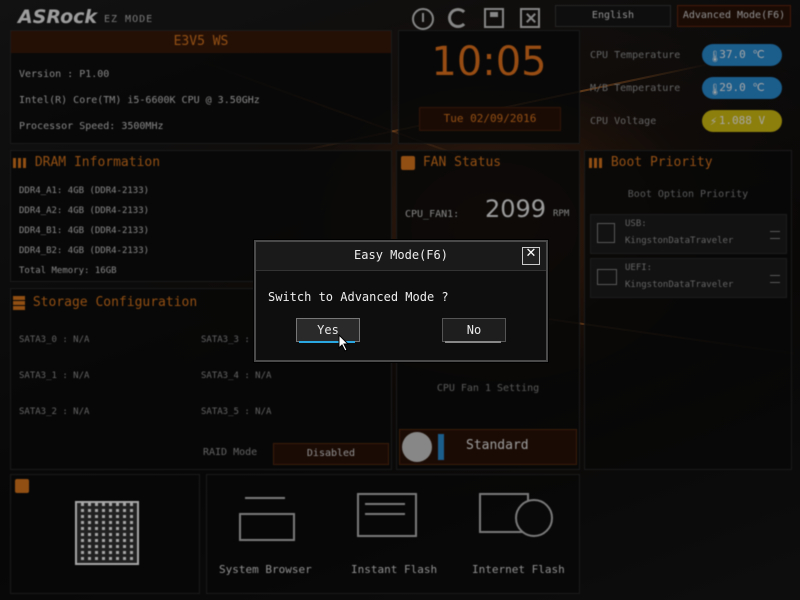 The height and width of the screenshot is (600, 800). Describe the element at coordinates (358, 297) in the screenshot. I see `dialog-message: Switch to Advanced Mode ?` at that location.